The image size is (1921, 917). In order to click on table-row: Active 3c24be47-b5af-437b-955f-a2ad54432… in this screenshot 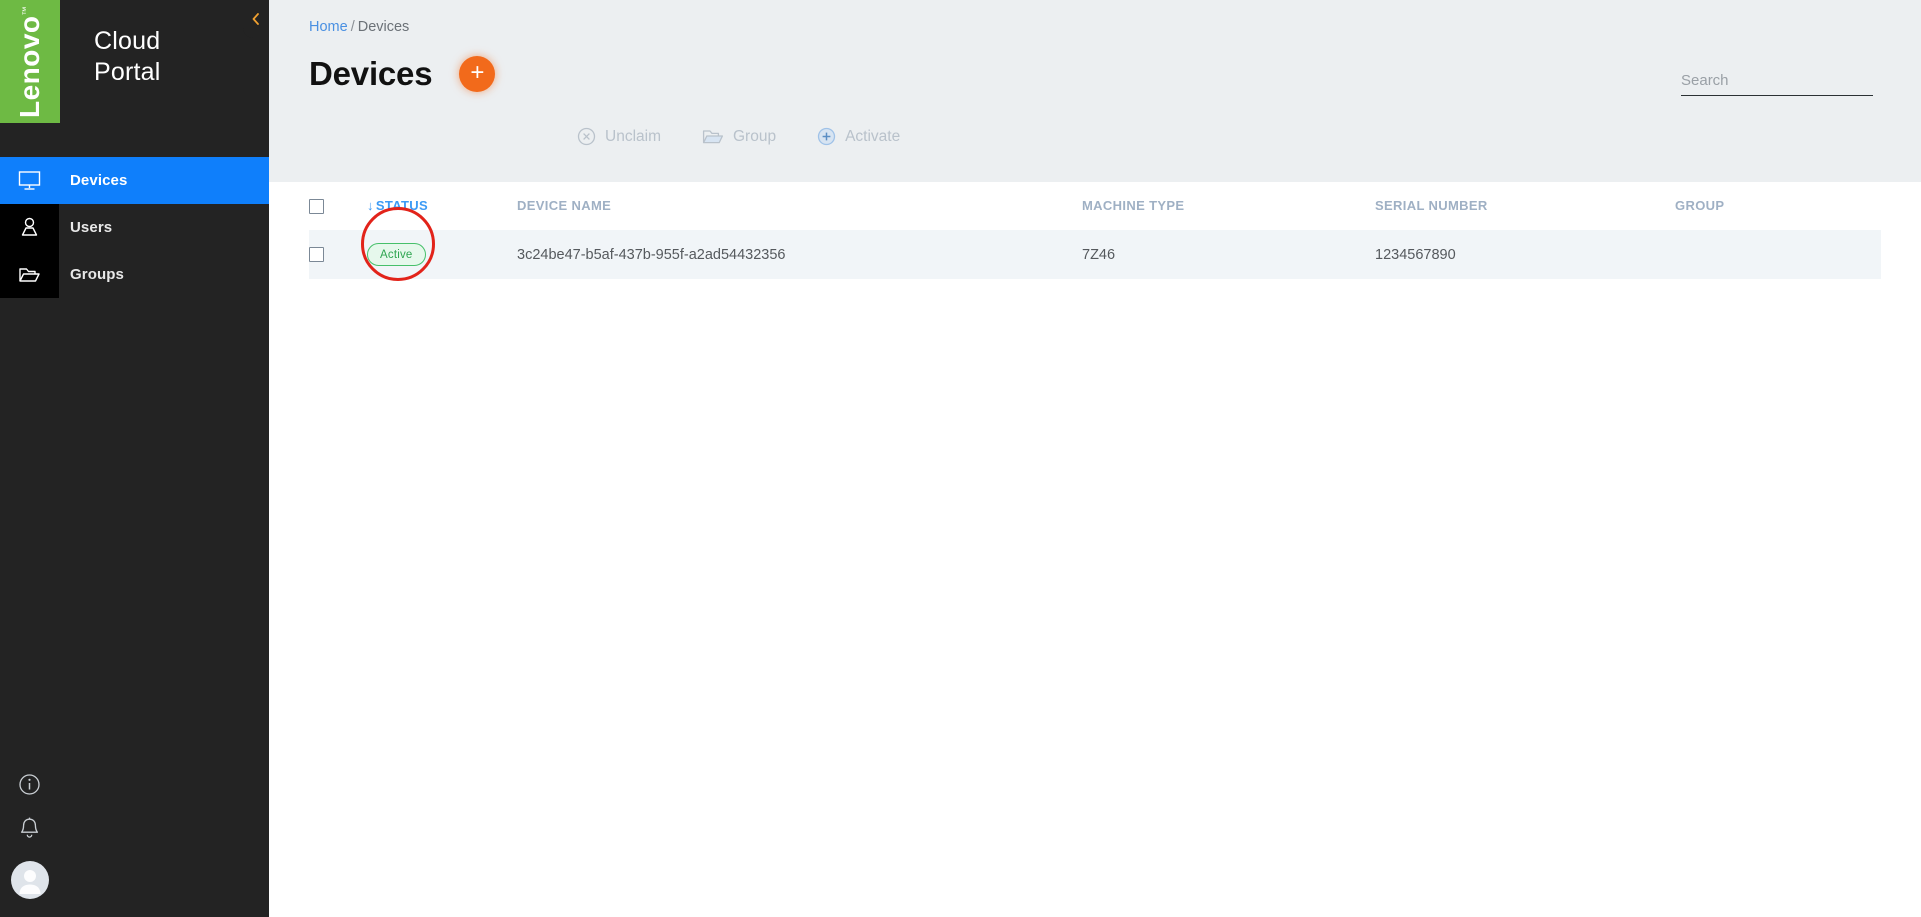, I will do `click(1095, 244)`.